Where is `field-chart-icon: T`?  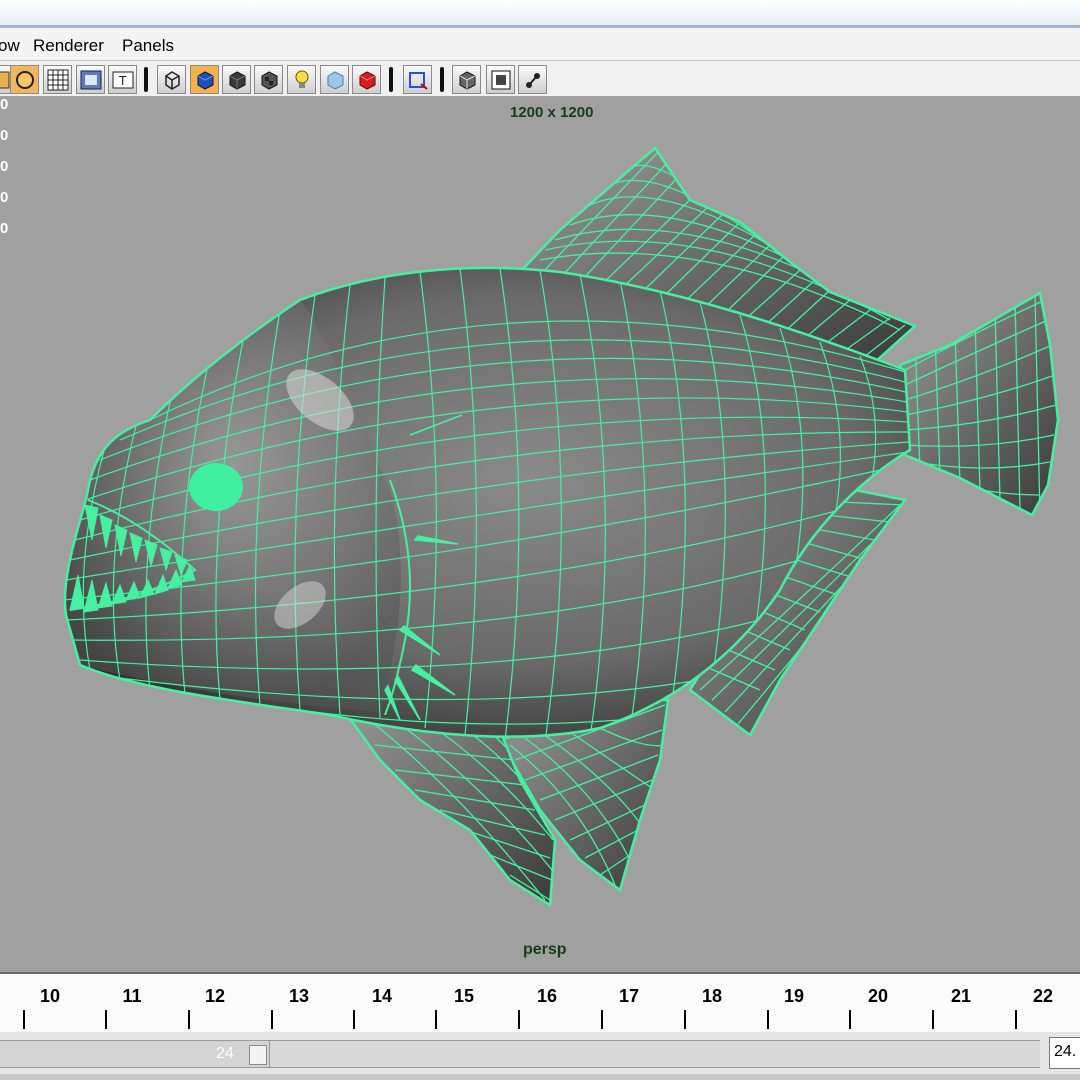
field-chart-icon: T is located at coordinates (122, 79).